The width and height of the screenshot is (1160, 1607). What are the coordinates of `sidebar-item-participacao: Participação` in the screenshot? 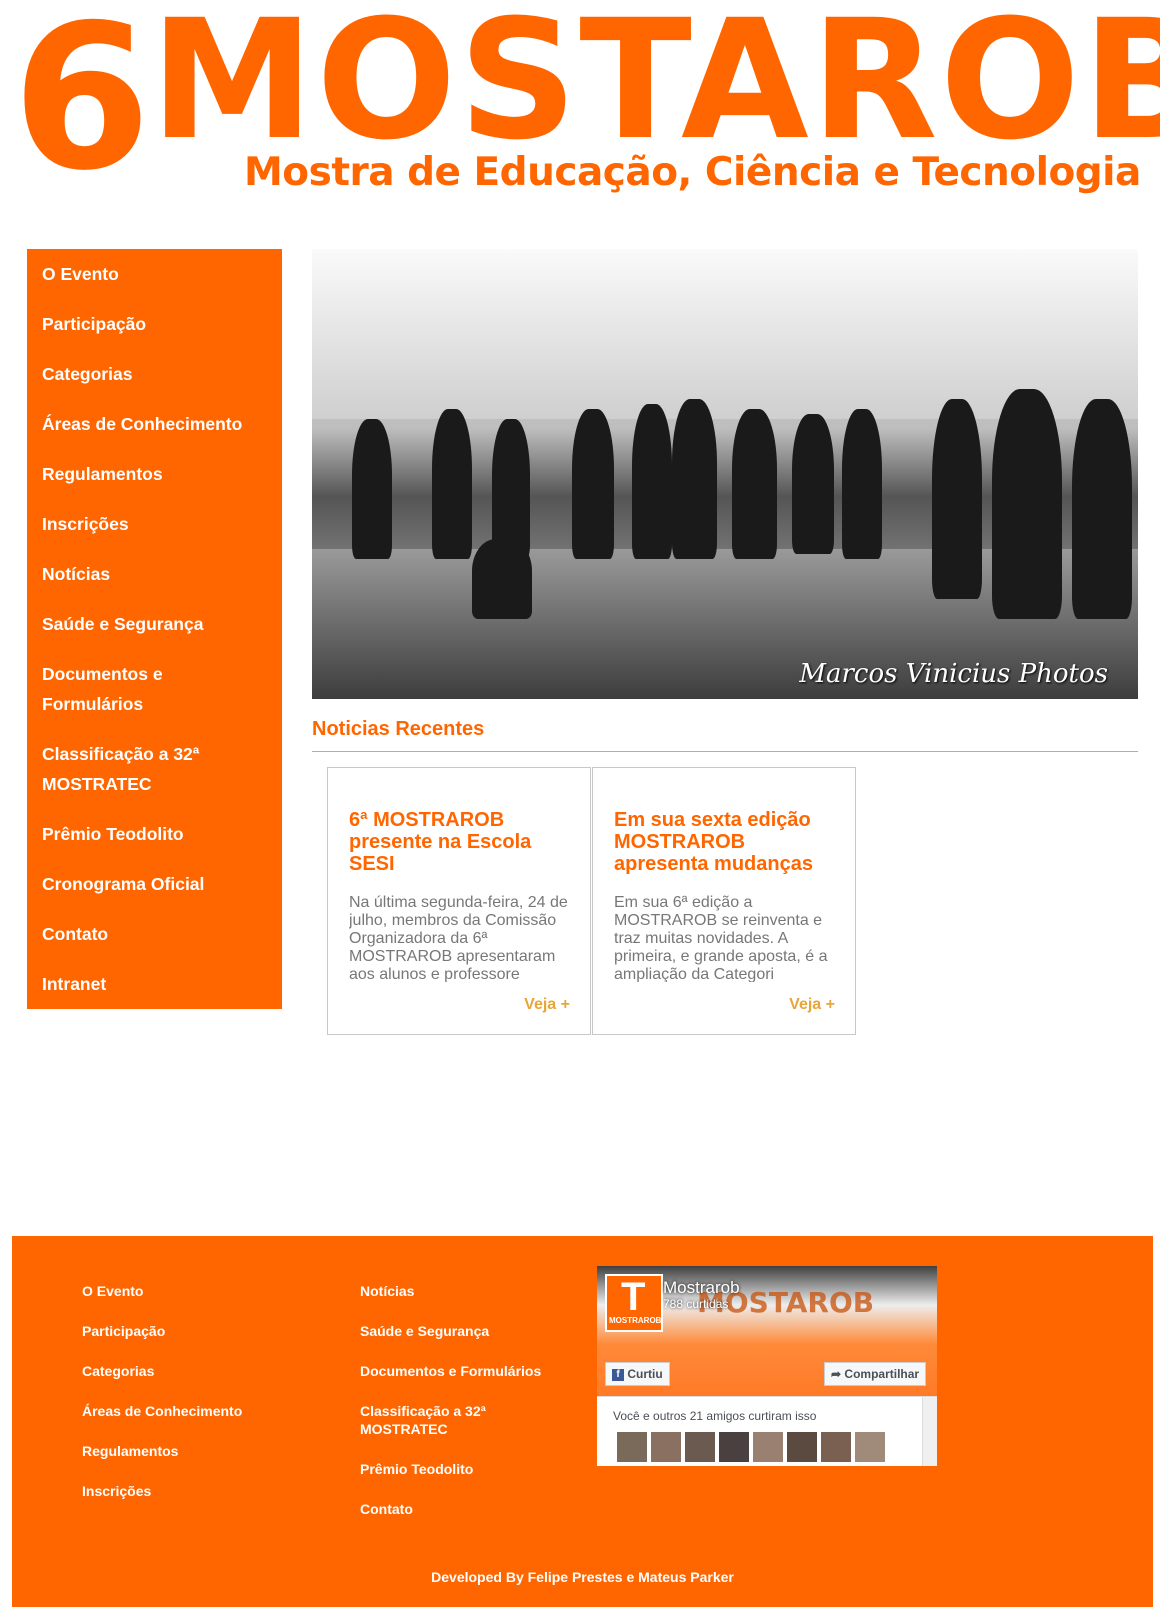 It's located at (154, 324).